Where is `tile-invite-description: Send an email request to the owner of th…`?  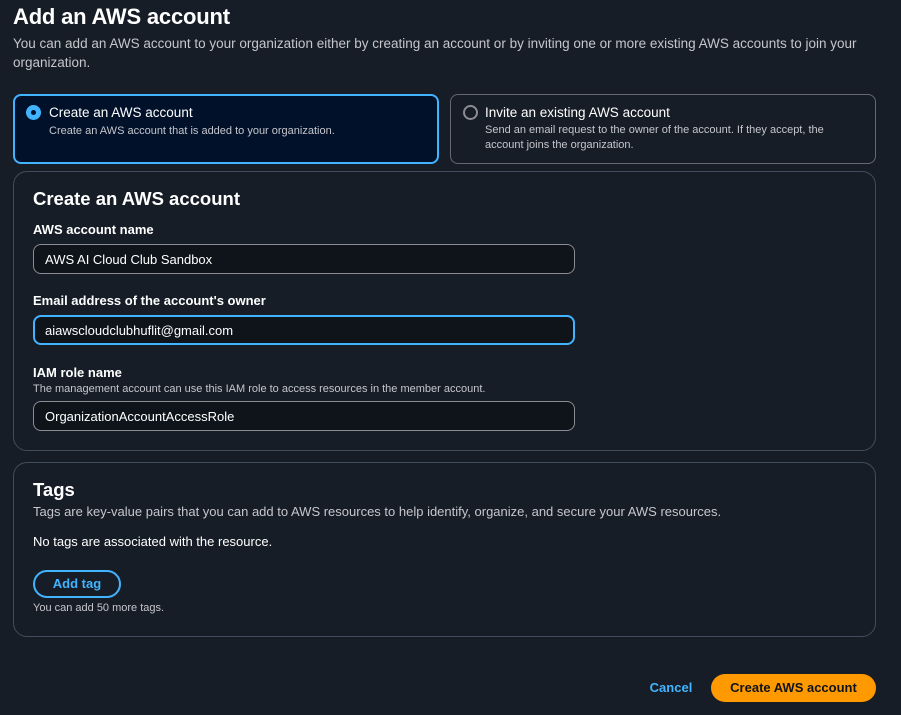
tile-invite-description: Send an email request to the owner of th… is located at coordinates (654, 137).